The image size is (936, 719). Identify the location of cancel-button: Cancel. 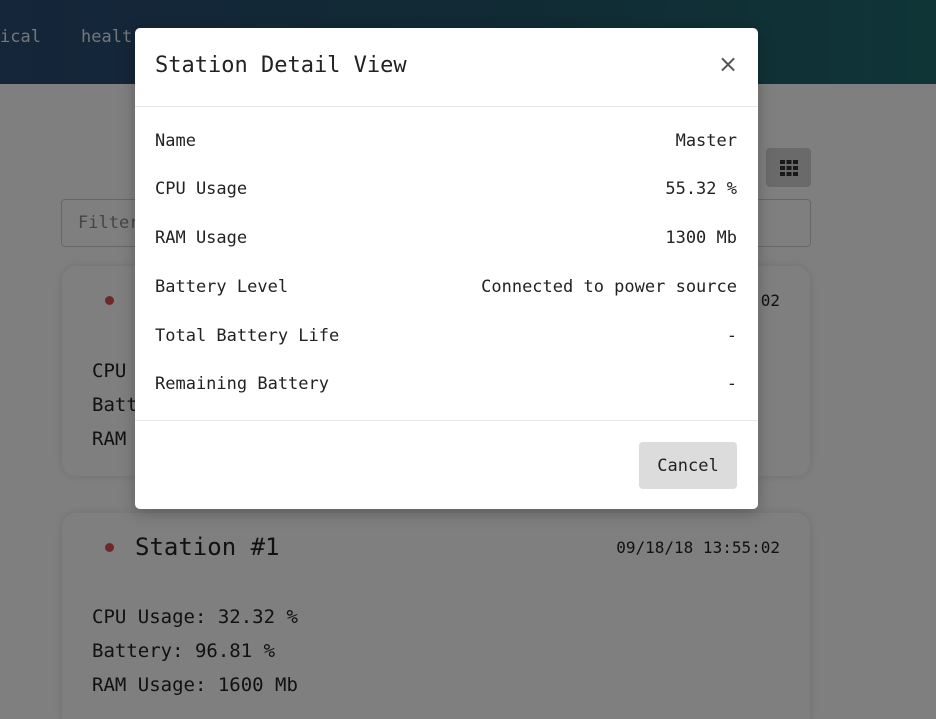
(688, 465).